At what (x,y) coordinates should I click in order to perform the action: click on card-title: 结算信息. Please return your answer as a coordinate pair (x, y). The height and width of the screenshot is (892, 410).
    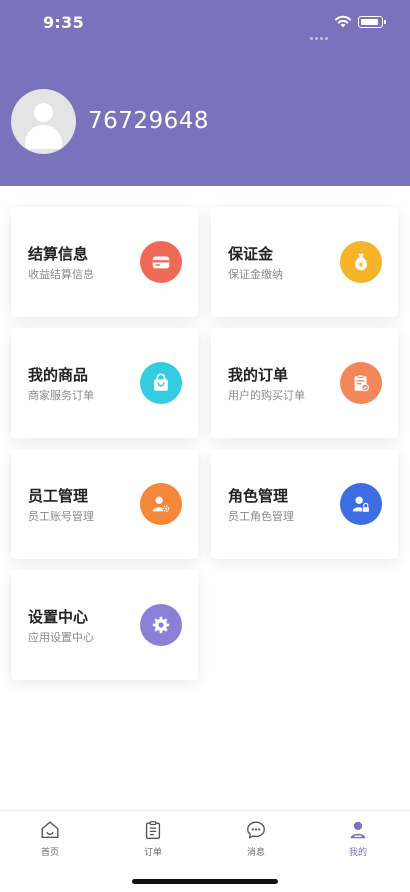
    Looking at the image, I should click on (58, 254).